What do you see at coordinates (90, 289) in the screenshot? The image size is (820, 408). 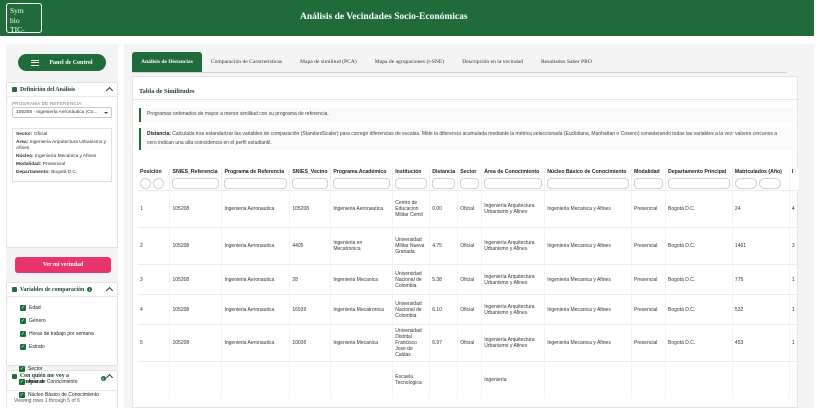 I see `info-icon: i` at bounding box center [90, 289].